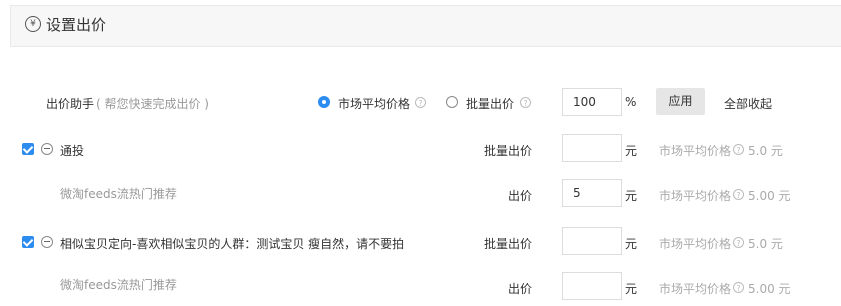  What do you see at coordinates (425, 26) in the screenshot?
I see `section-header` at bounding box center [425, 26].